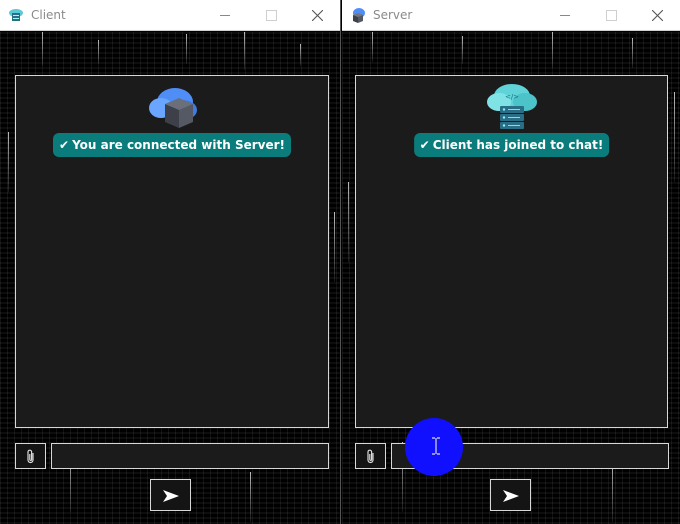 This screenshot has height=524, width=680. What do you see at coordinates (511, 15) in the screenshot?
I see `server-titlebar: Server` at bounding box center [511, 15].